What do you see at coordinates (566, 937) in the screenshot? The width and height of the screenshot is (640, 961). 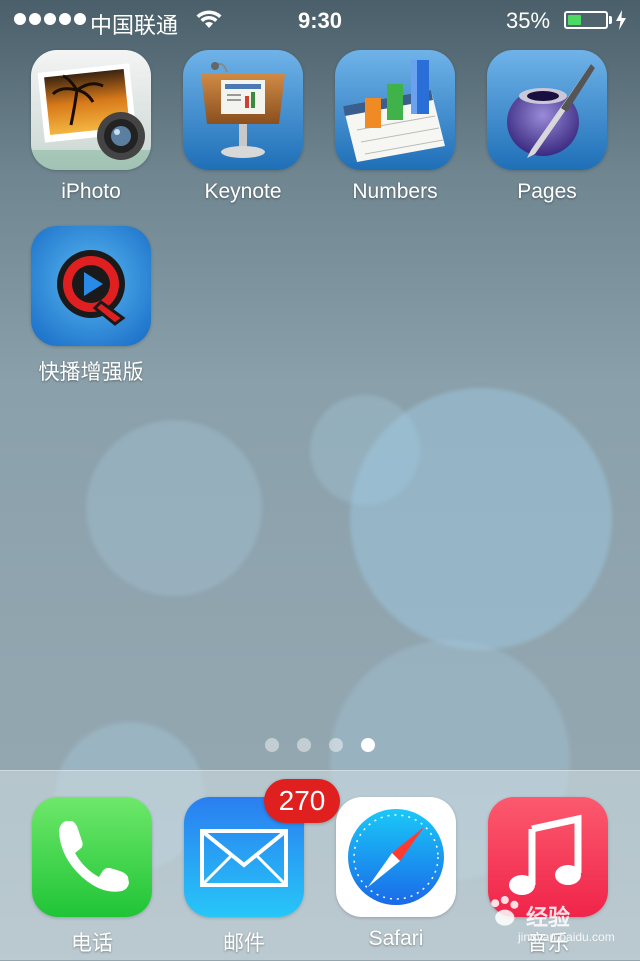 I see `watermark-url: jingyan.baidu.com` at bounding box center [566, 937].